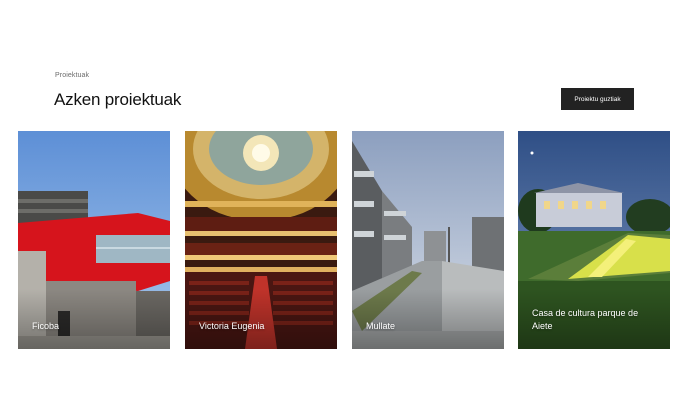 This screenshot has height=412, width=687. Describe the element at coordinates (118, 99) in the screenshot. I see `page-title: Azken proiektuak` at that location.